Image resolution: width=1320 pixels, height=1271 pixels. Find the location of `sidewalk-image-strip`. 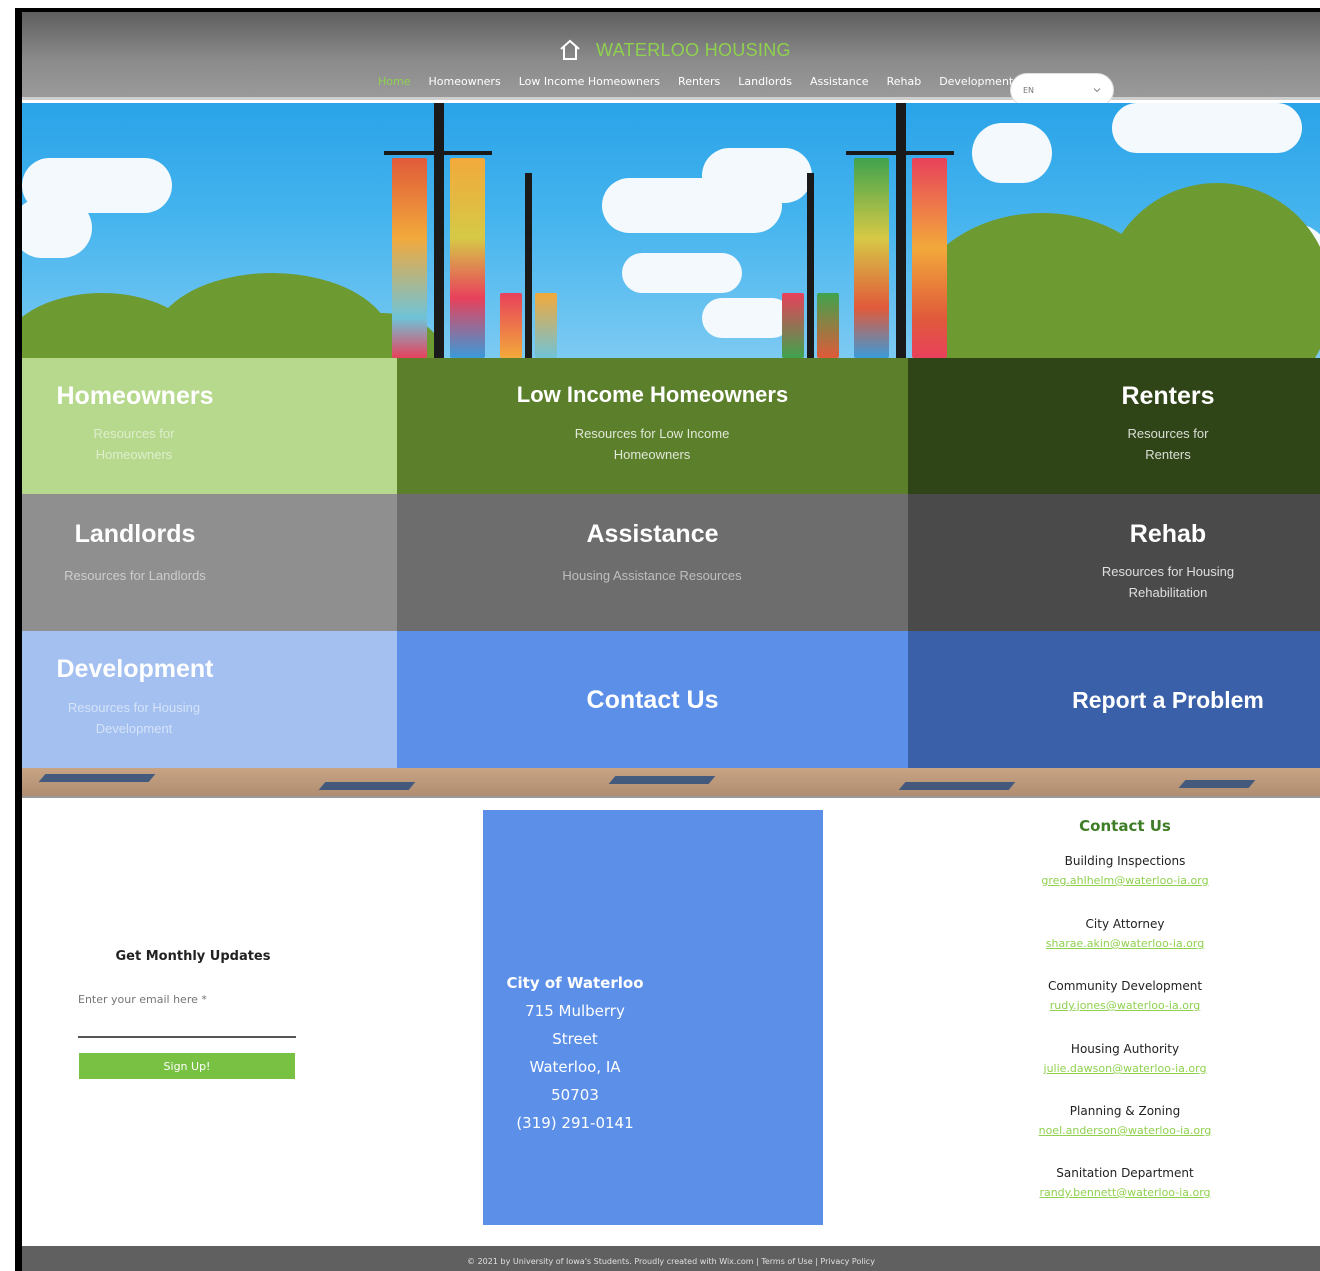

sidewalk-image-strip is located at coordinates (671, 783).